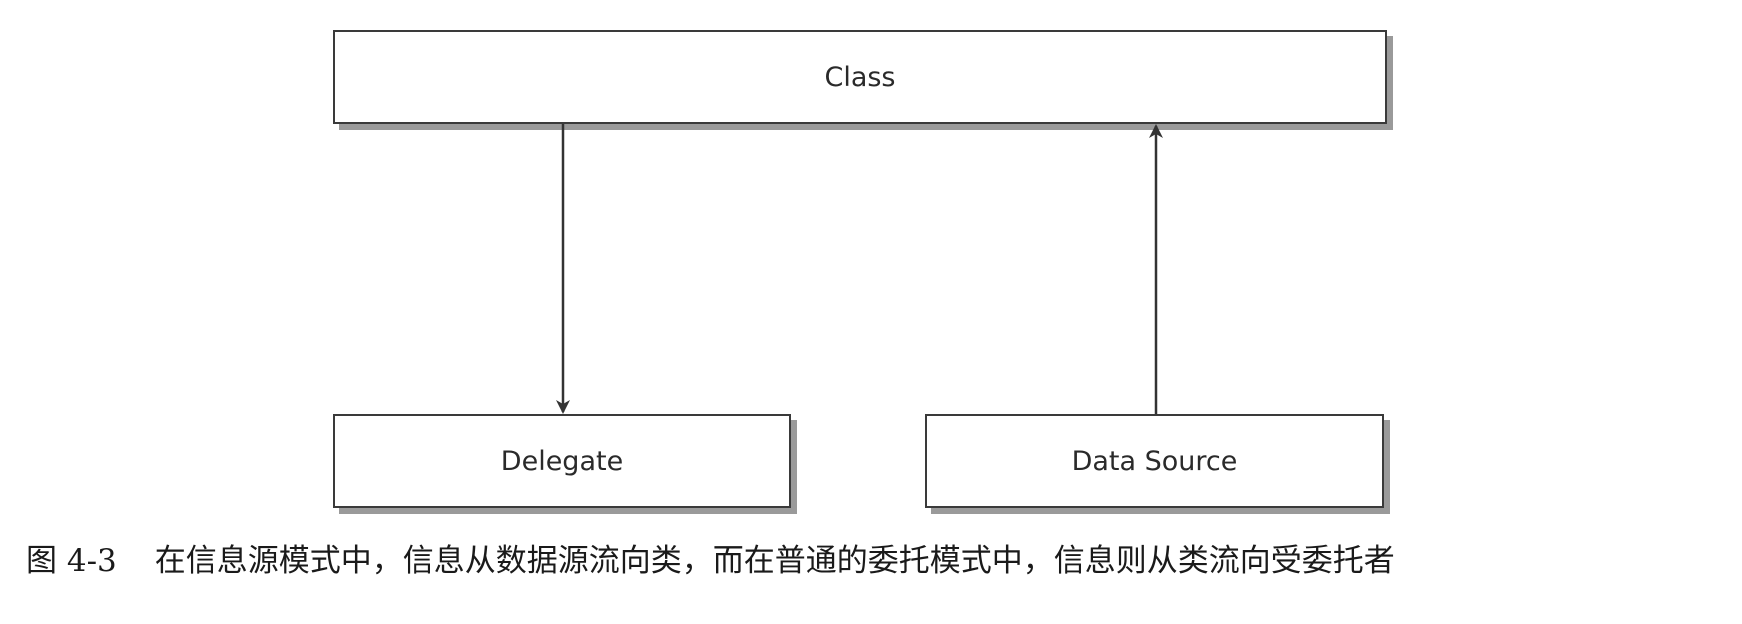 This screenshot has height=624, width=1742. I want to click on delegate-node-label: Delegate, so click(562, 461).